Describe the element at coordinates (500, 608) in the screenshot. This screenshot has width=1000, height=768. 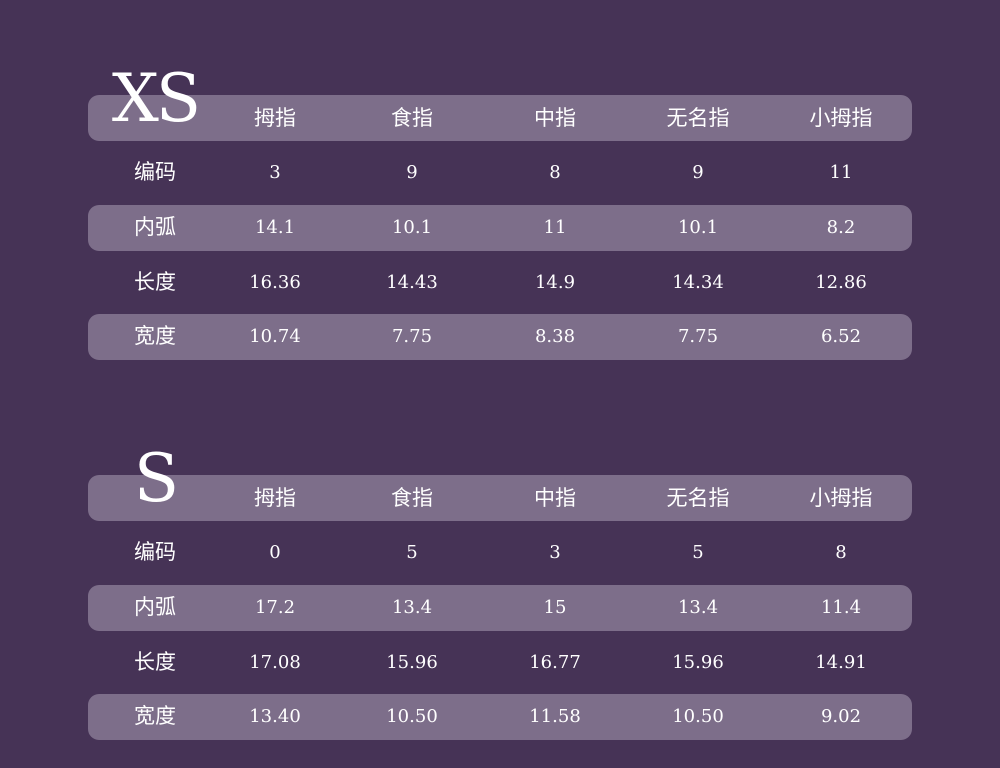
I see `table-row: 内弧 17.2 13.4 15 13.4 11.4` at that location.